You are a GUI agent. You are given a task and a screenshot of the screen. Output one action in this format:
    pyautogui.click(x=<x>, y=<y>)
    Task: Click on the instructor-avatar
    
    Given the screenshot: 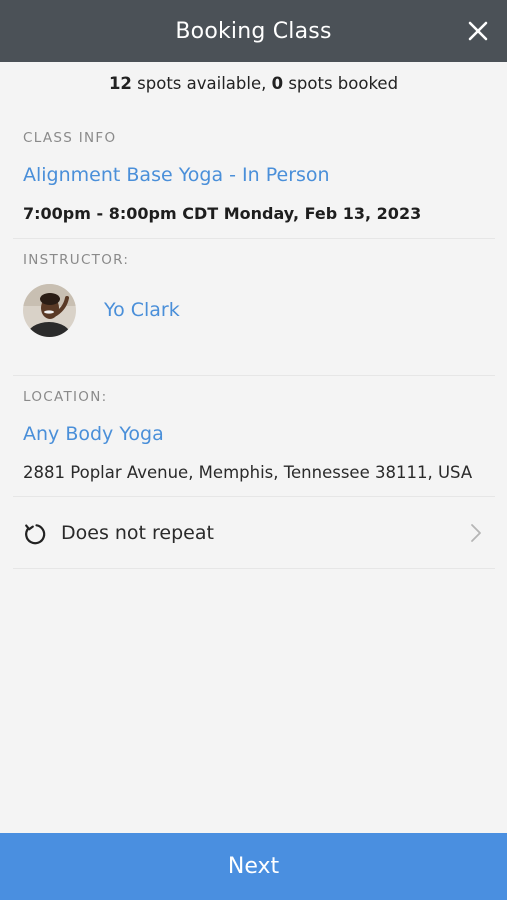 What is the action you would take?
    pyautogui.click(x=49, y=310)
    